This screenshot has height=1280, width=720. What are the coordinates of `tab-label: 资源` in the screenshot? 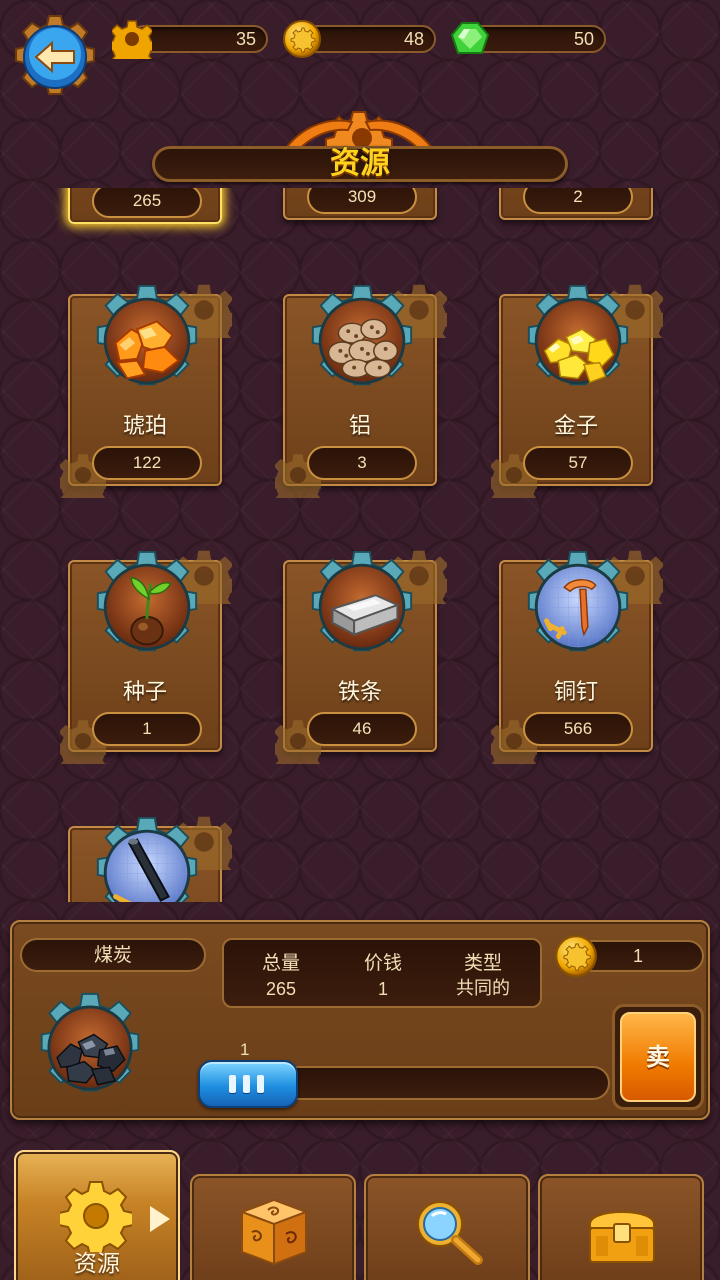 It's located at (97, 1264).